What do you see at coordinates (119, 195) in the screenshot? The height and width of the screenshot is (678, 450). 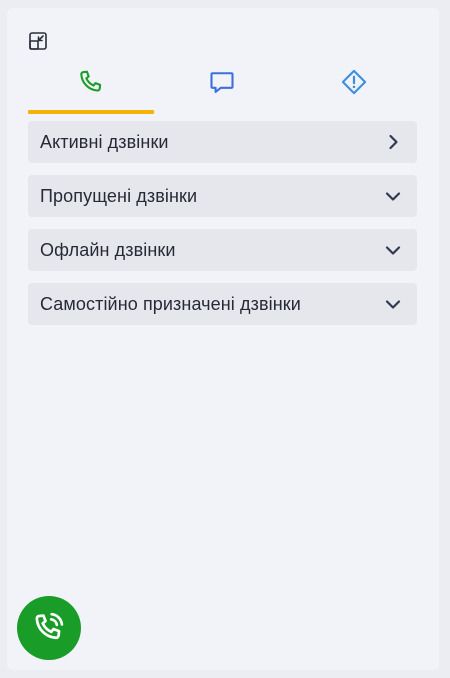 I see `section-label: Пропущені дзвінки` at bounding box center [119, 195].